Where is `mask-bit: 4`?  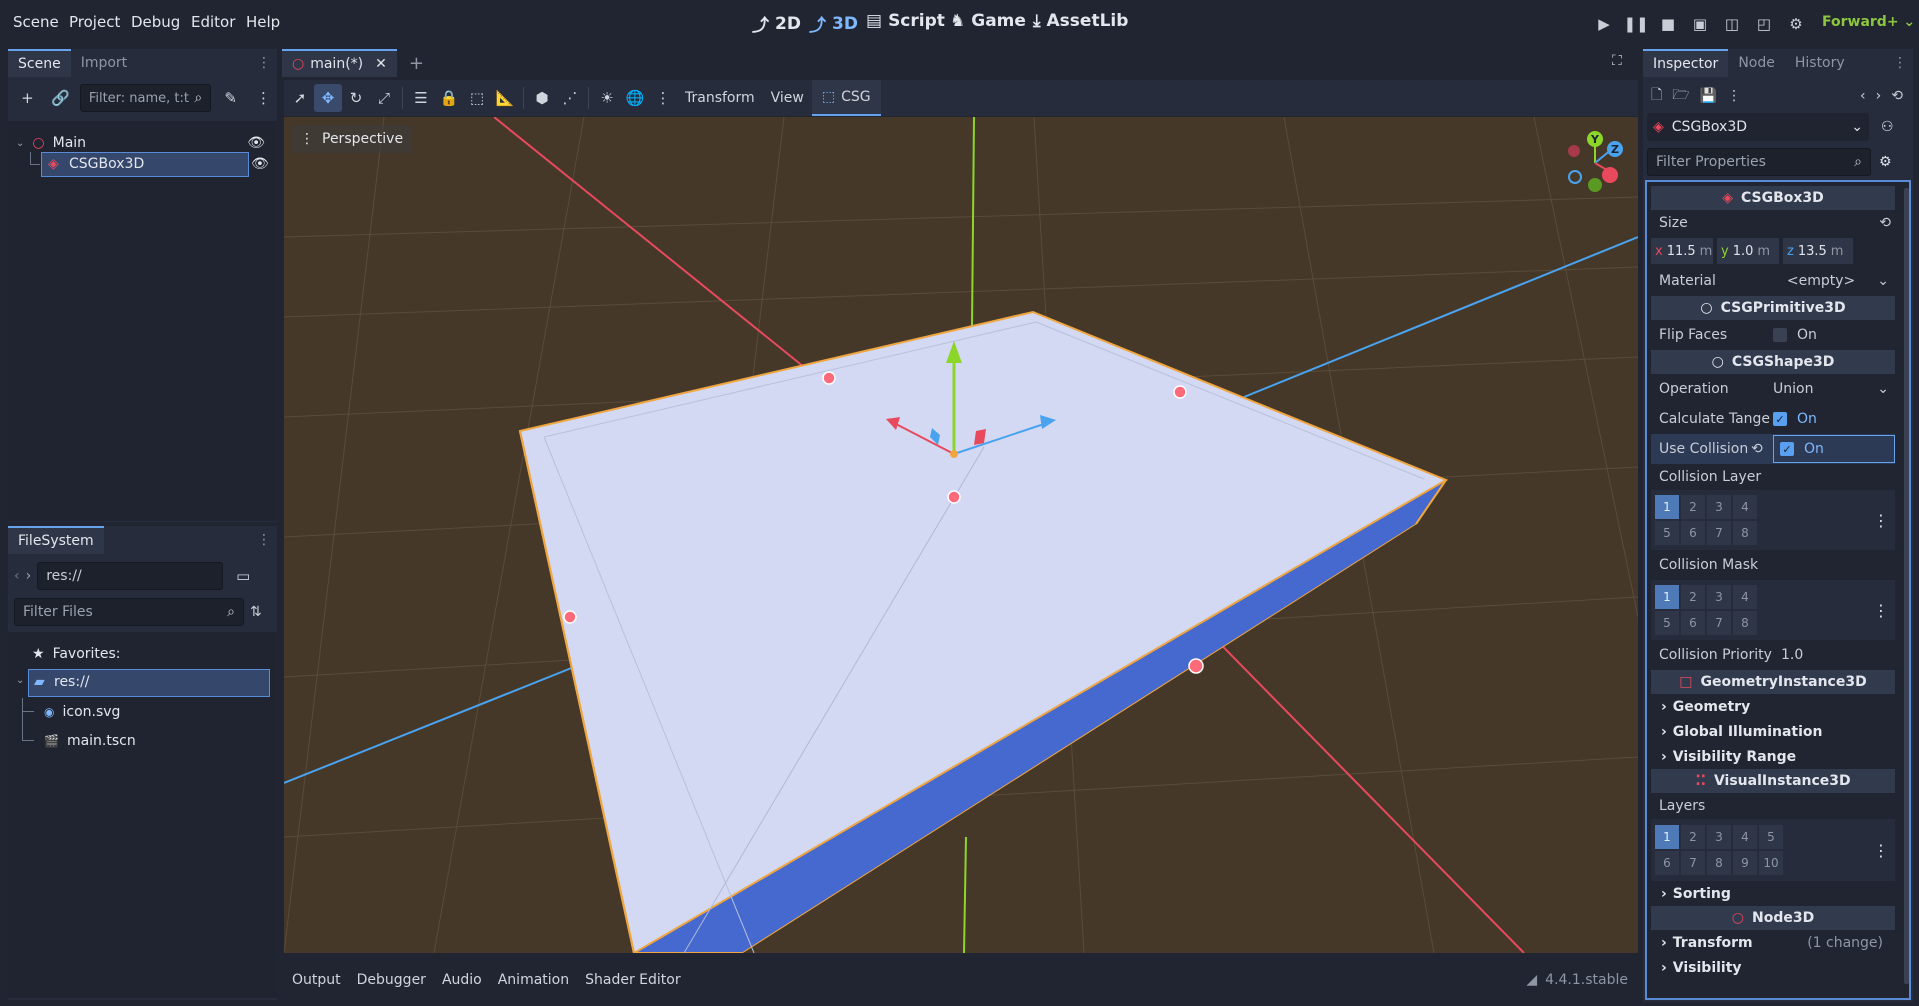 mask-bit: 4 is located at coordinates (1745, 597).